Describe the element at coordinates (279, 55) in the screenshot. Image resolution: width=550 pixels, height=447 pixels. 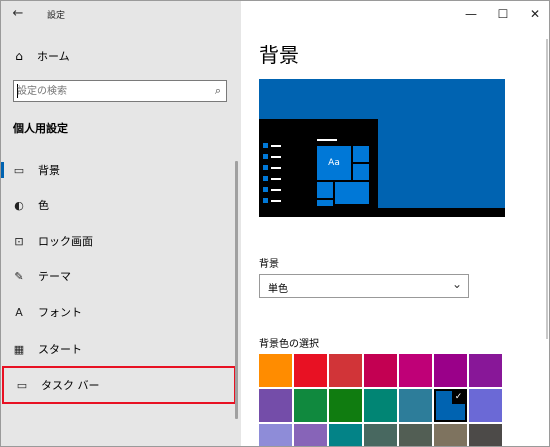
I see `page-title: 背景` at that location.